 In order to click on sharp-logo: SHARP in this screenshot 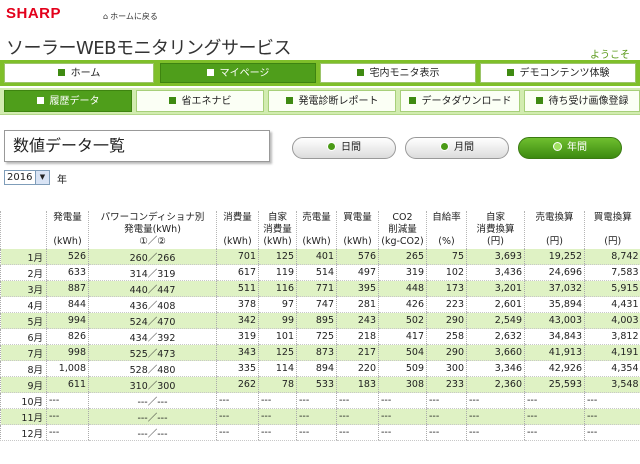, I will do `click(33, 13)`.